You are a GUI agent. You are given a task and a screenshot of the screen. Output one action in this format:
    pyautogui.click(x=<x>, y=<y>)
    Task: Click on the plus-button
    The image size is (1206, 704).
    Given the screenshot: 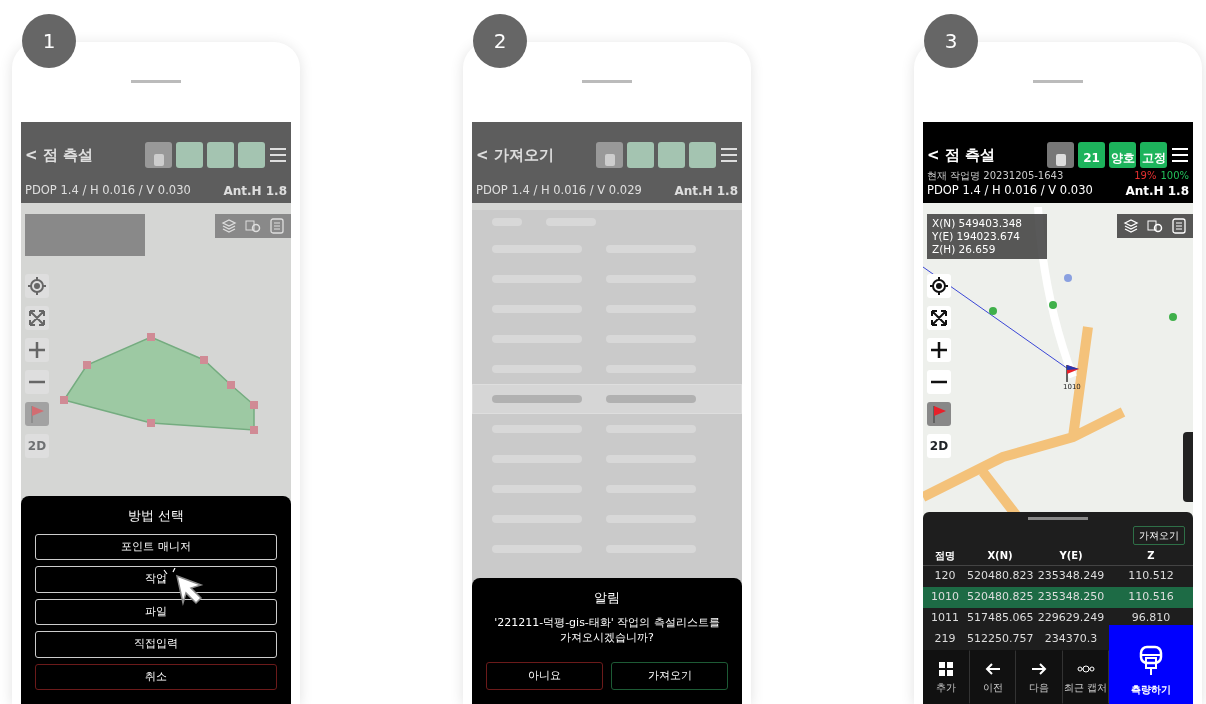 What is the action you would take?
    pyautogui.click(x=939, y=350)
    